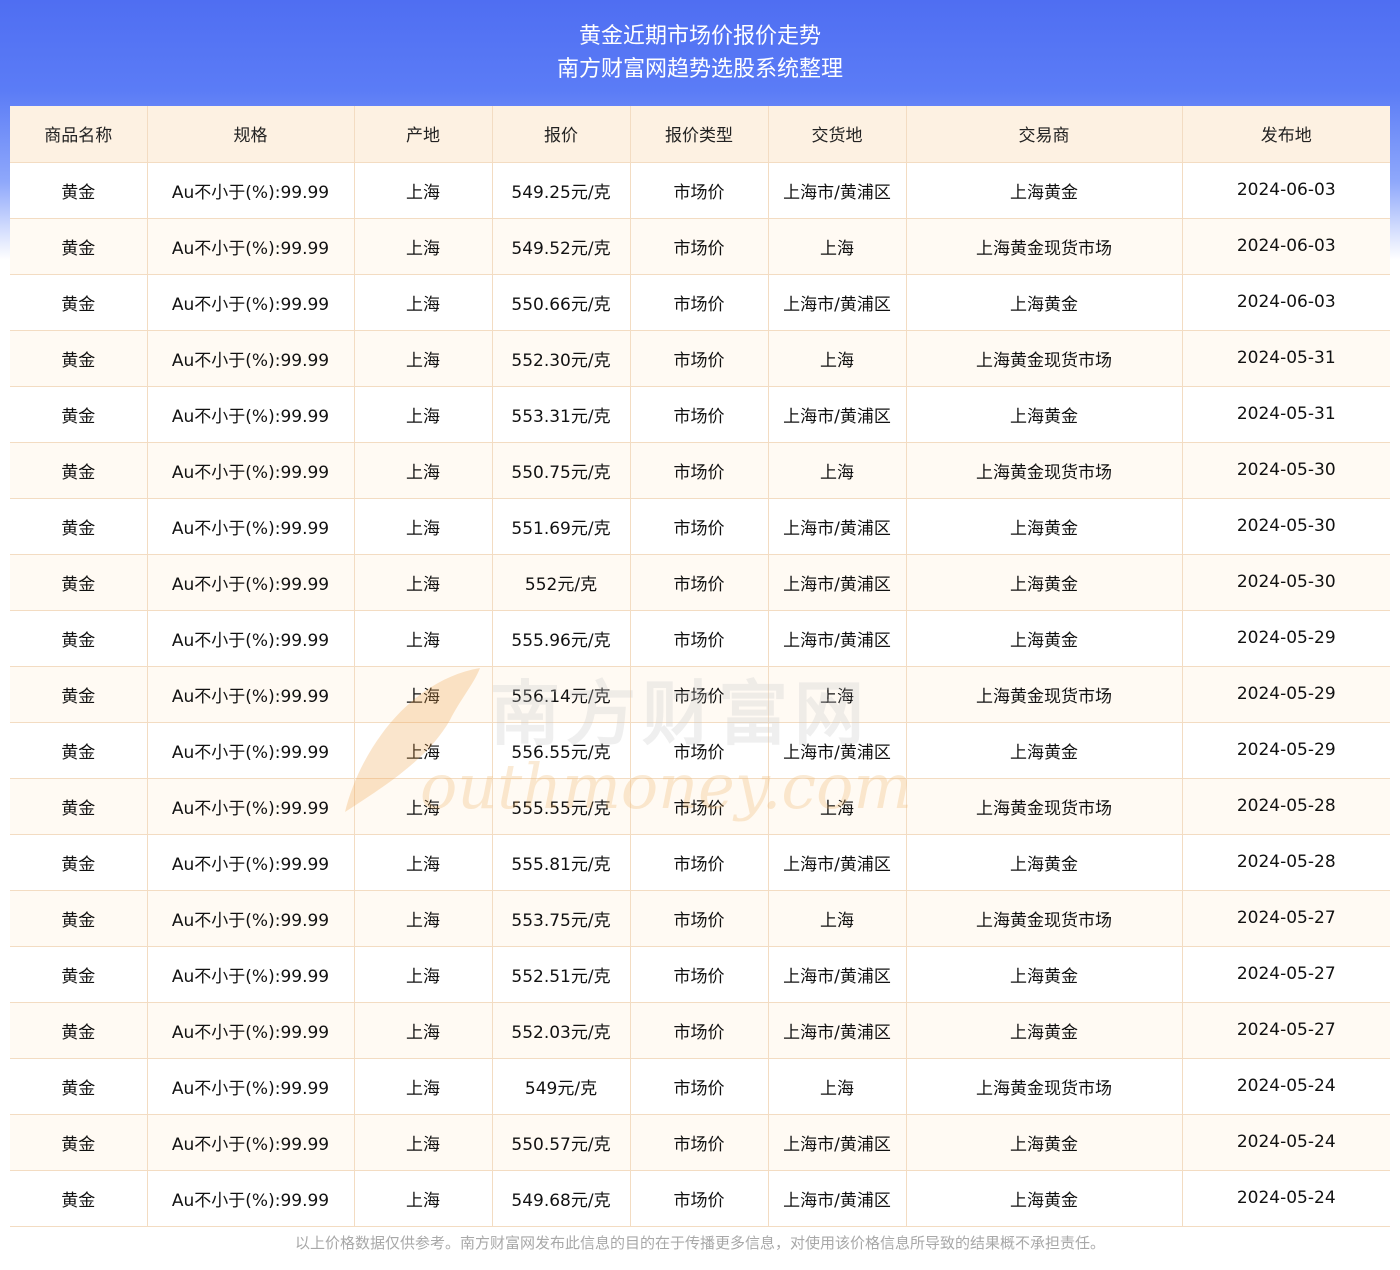  What do you see at coordinates (1286, 1086) in the screenshot?
I see `table-cell: 2024-05-24` at bounding box center [1286, 1086].